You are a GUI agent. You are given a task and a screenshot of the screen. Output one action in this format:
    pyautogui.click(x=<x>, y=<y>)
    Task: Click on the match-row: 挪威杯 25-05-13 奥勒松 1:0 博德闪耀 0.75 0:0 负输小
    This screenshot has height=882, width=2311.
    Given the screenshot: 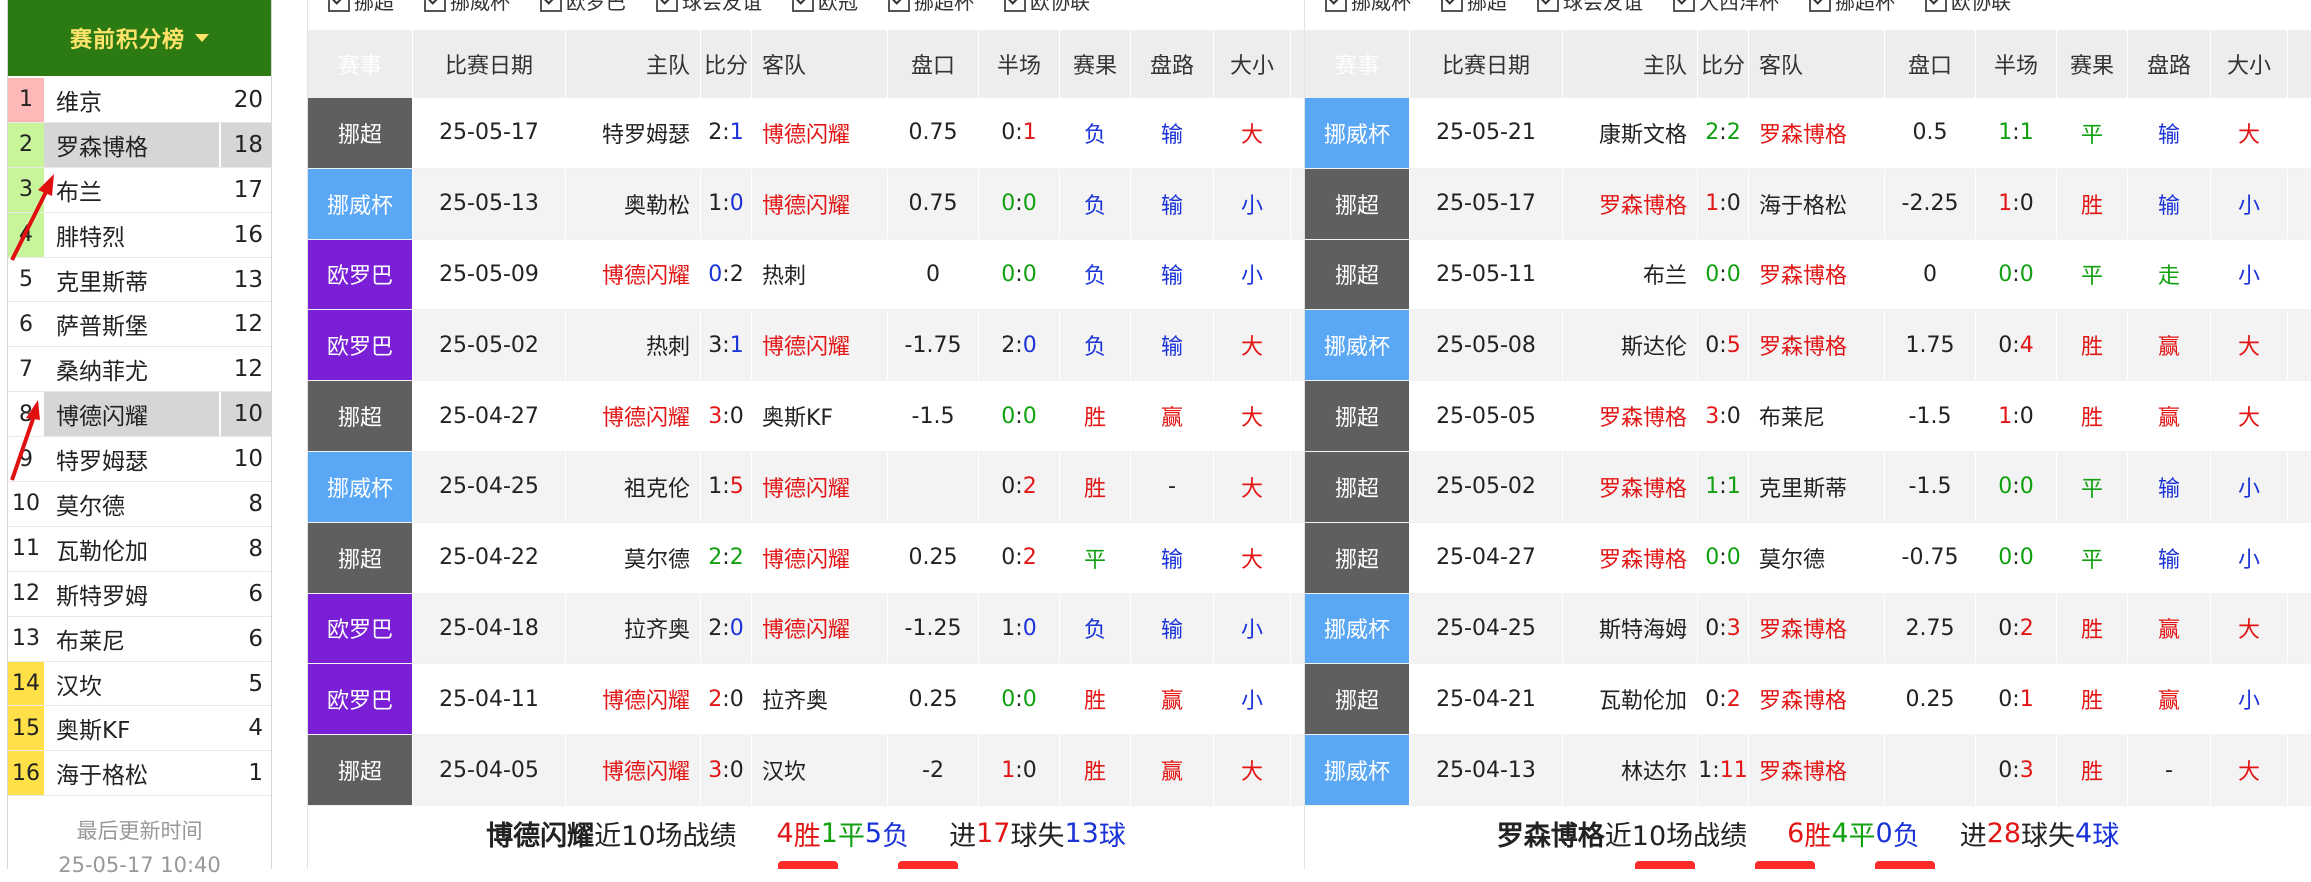 What is the action you would take?
    pyautogui.click(x=806, y=204)
    